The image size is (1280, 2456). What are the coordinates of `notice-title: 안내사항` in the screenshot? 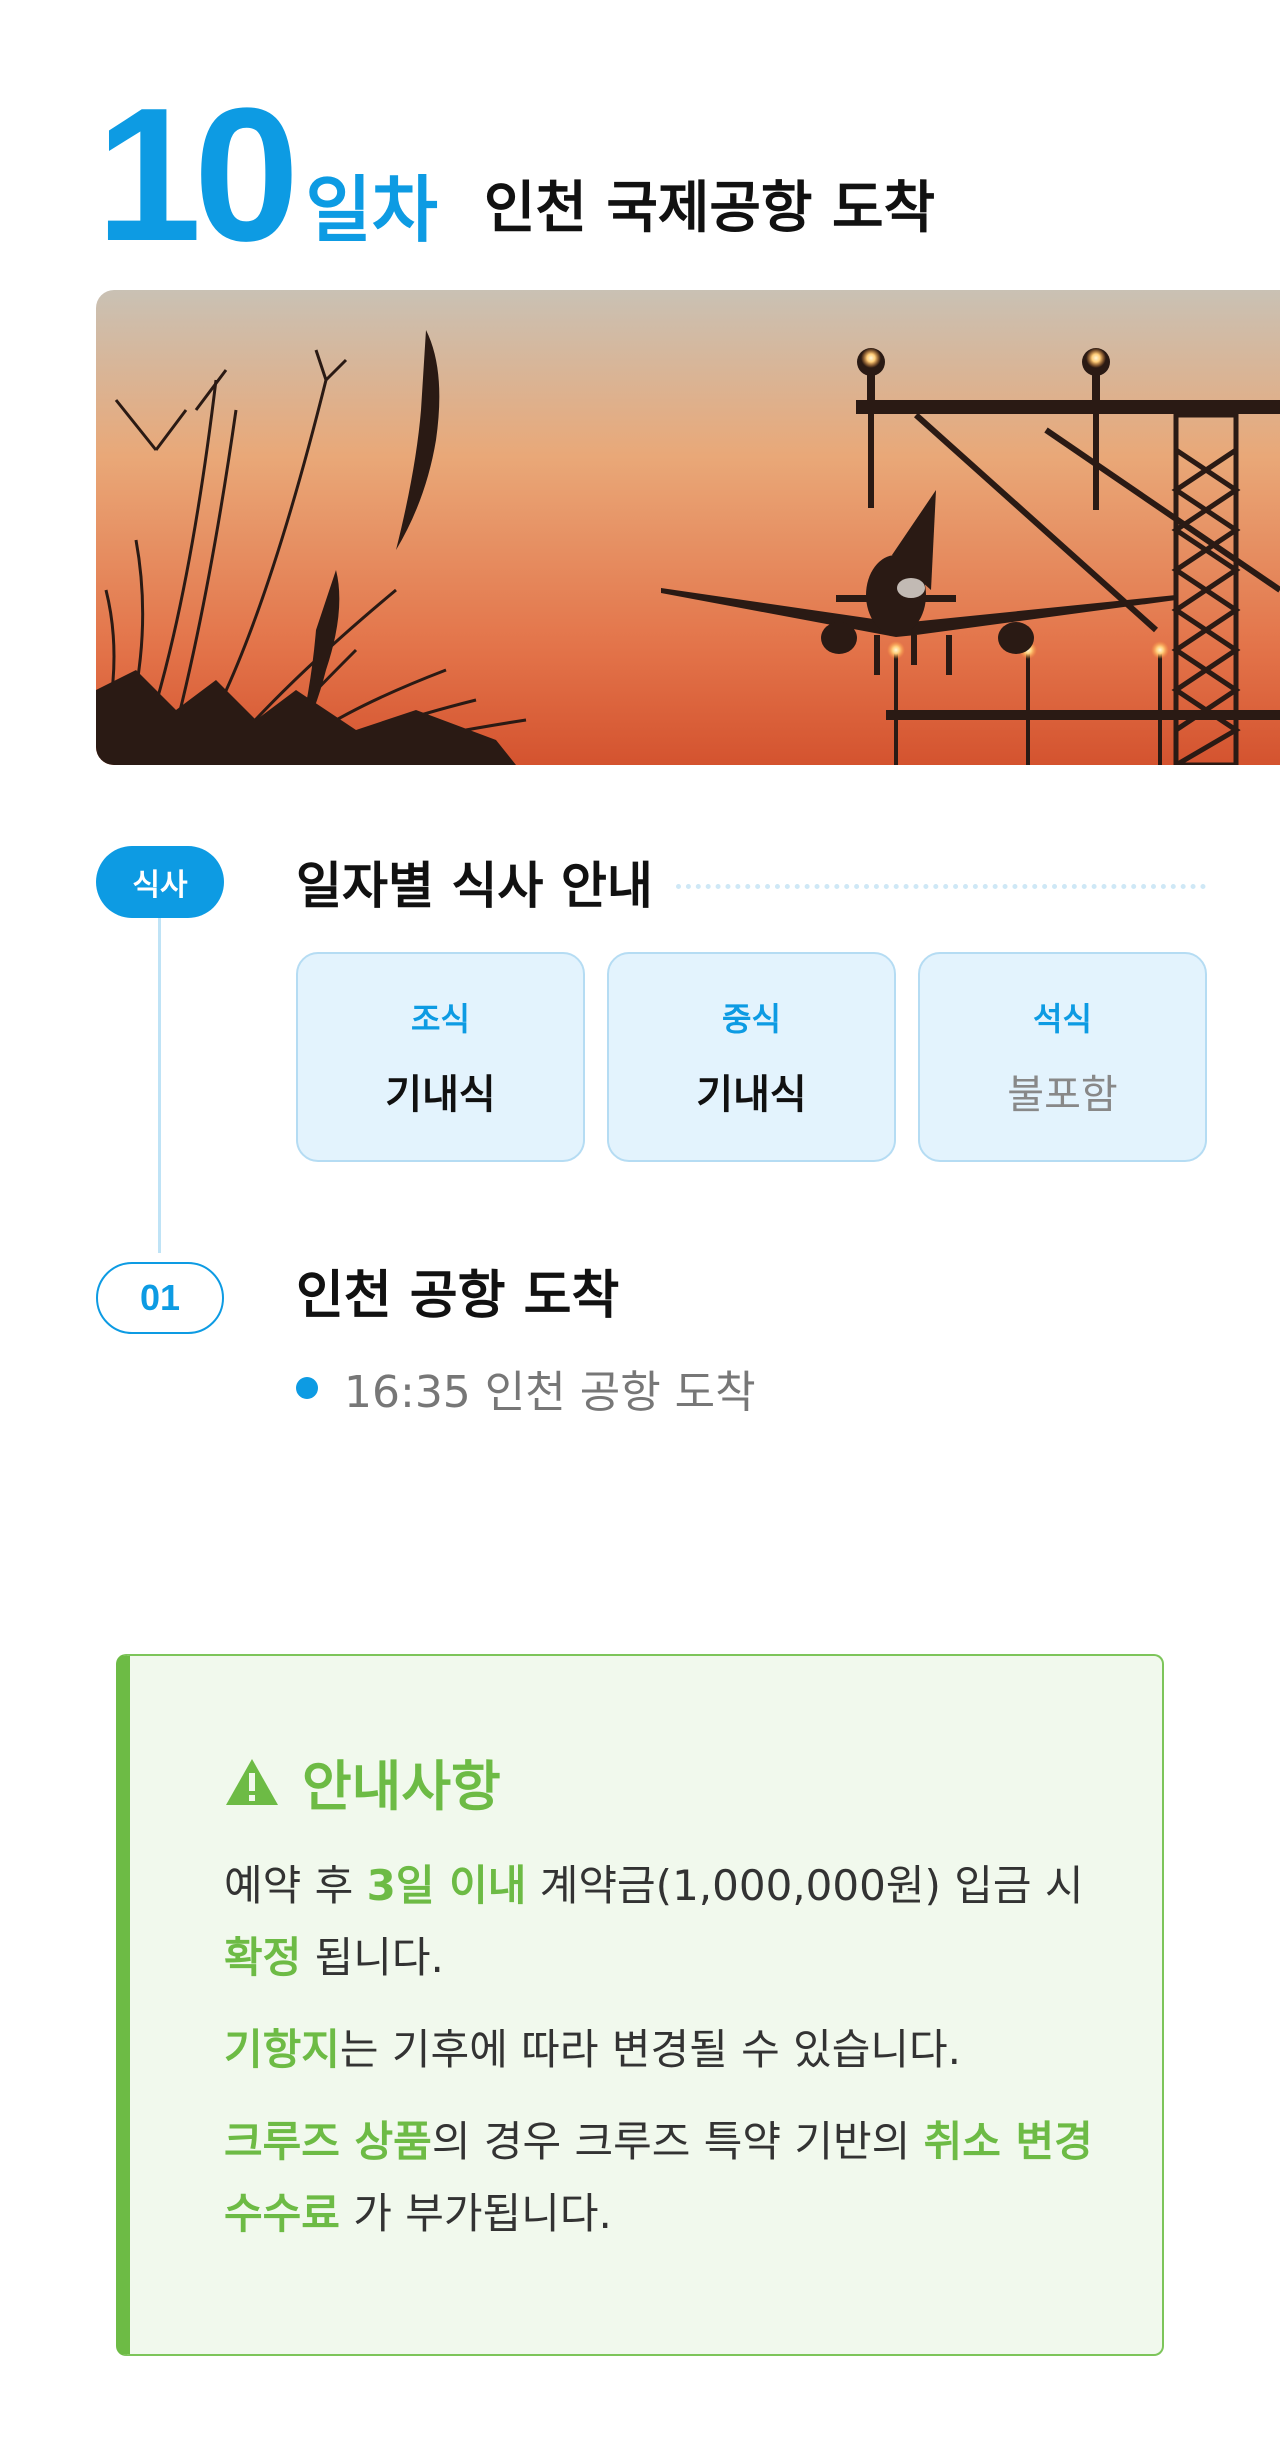 It's located at (362, 1781).